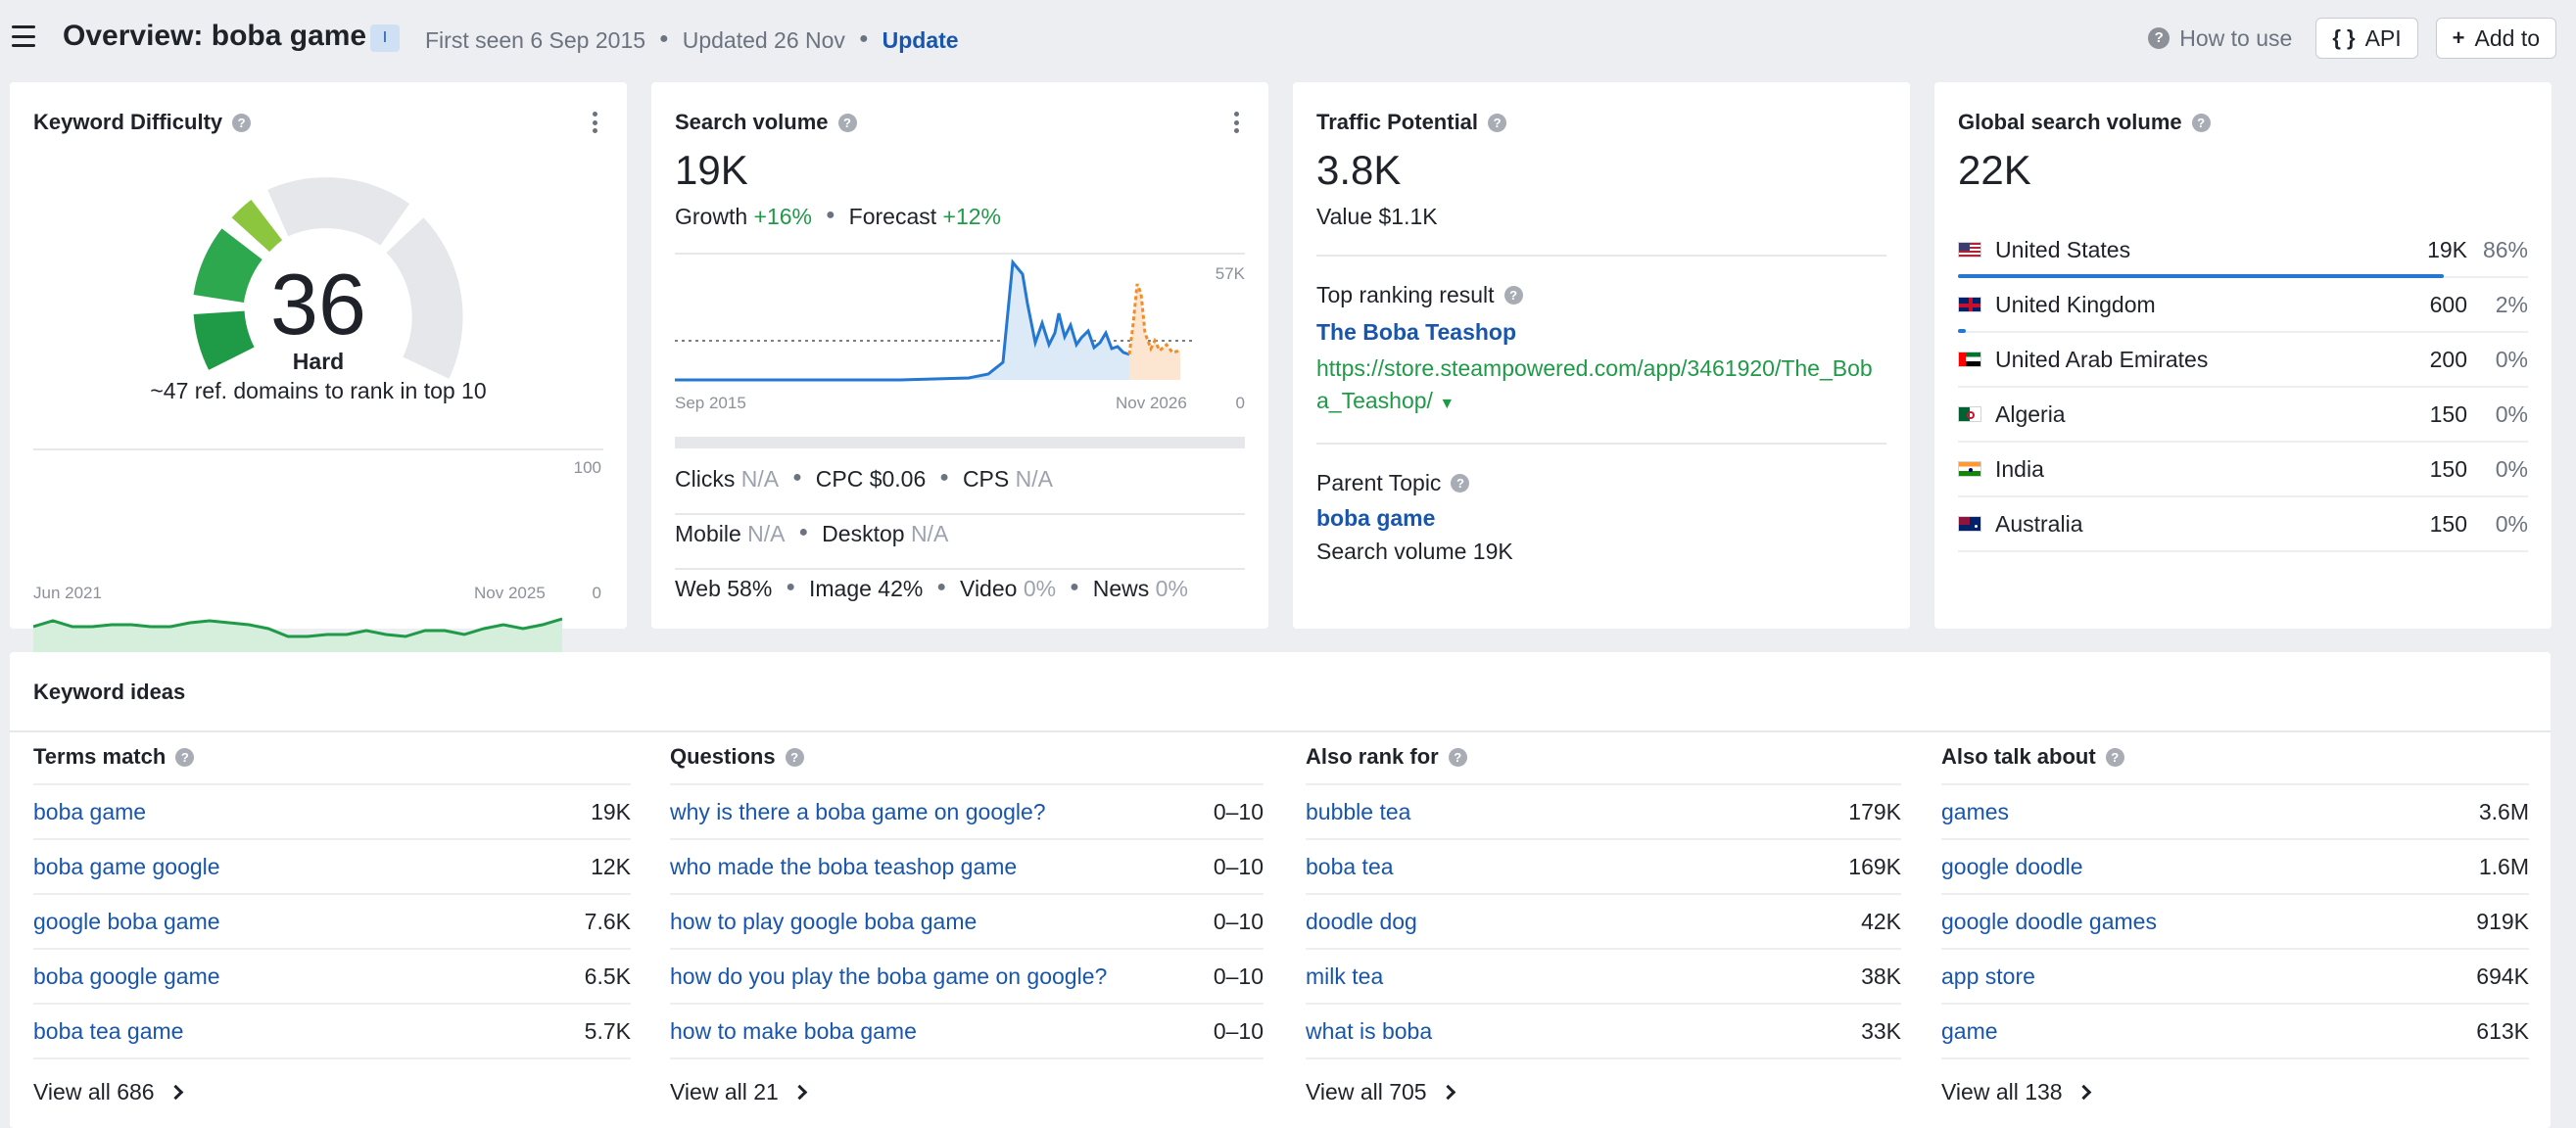 The image size is (2576, 1128). Describe the element at coordinates (1603, 867) in the screenshot. I see `list-item: boba tea 169K` at that location.